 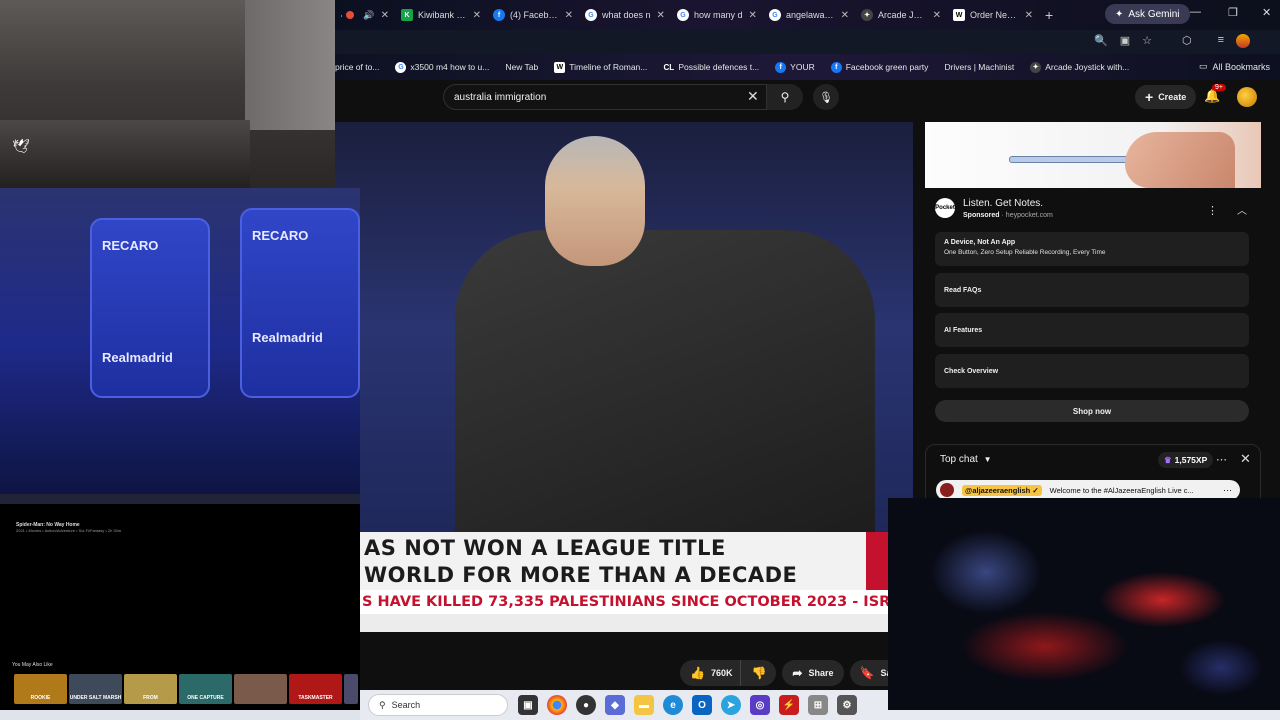 What do you see at coordinates (1147, 41) in the screenshot?
I see `bookmark-star-icon: ☆` at bounding box center [1147, 41].